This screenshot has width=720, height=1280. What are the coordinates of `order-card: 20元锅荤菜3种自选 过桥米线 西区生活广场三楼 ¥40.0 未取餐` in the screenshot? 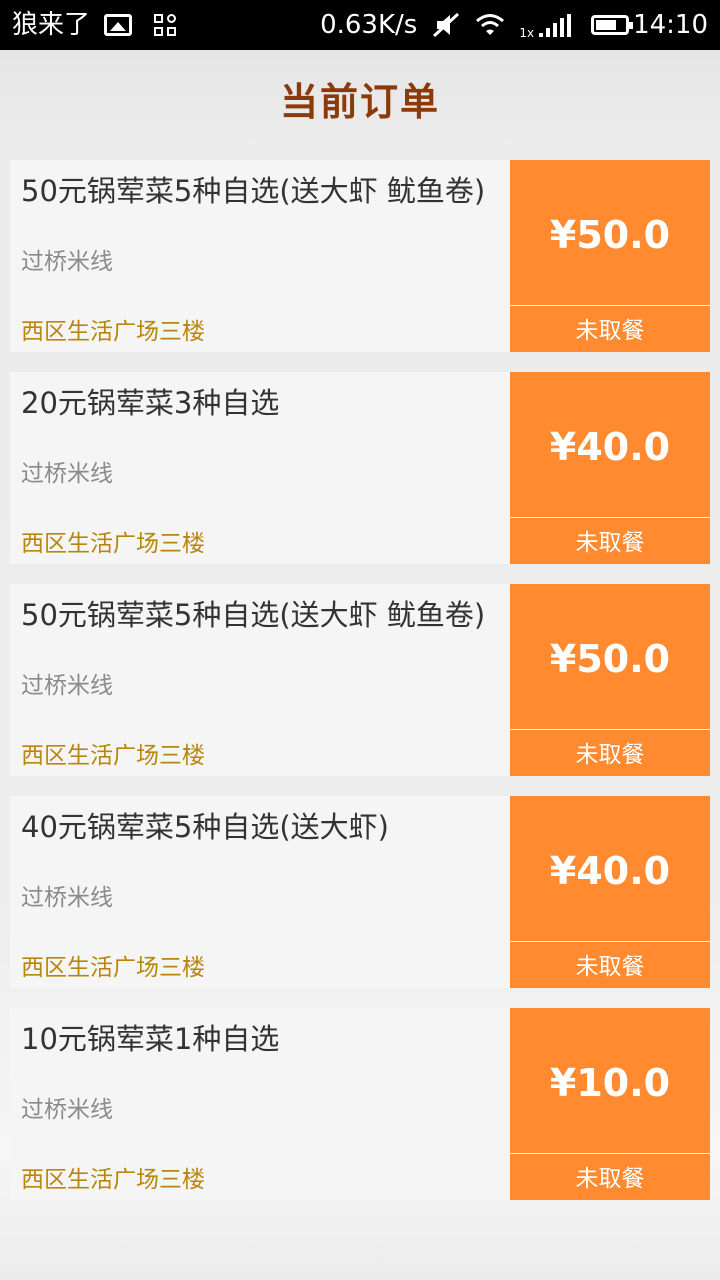 It's located at (360, 468).